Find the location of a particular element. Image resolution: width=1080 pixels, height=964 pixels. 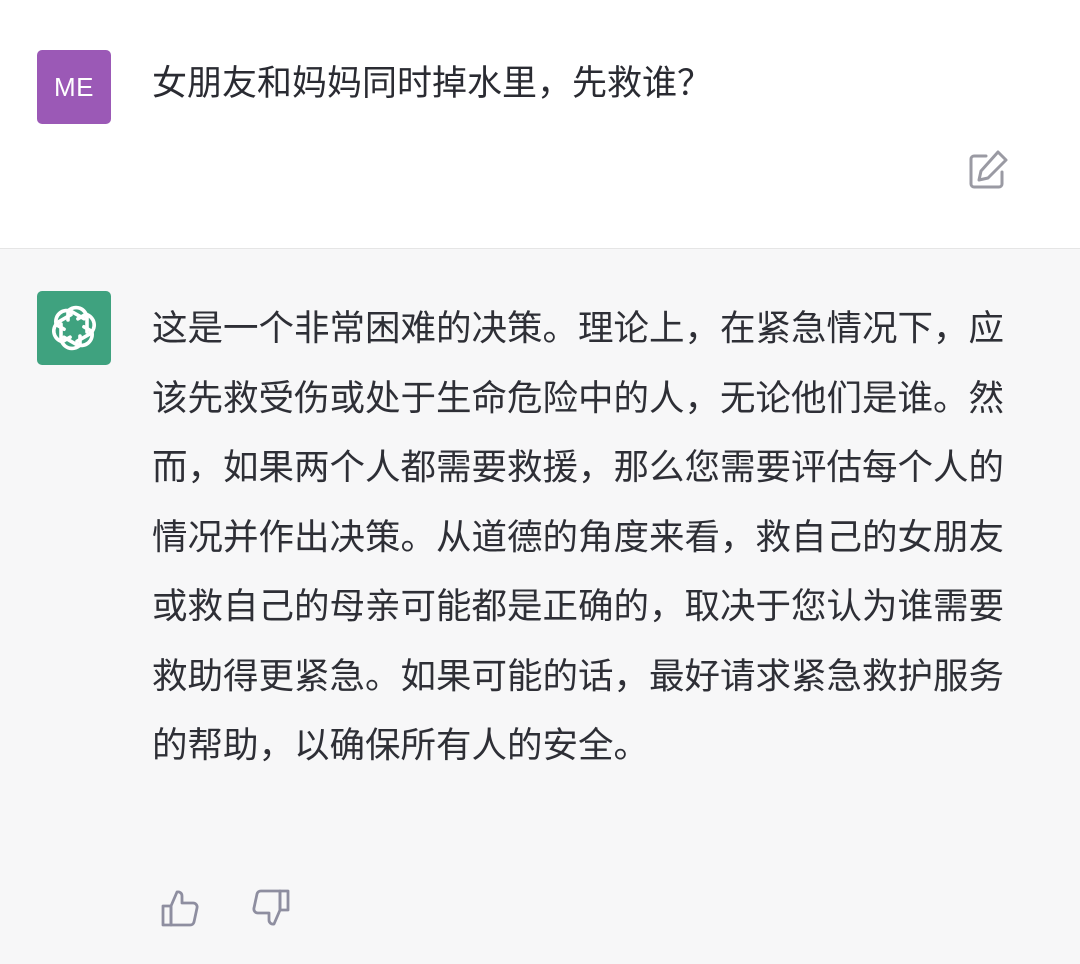

edit-icon is located at coordinates (988, 170).